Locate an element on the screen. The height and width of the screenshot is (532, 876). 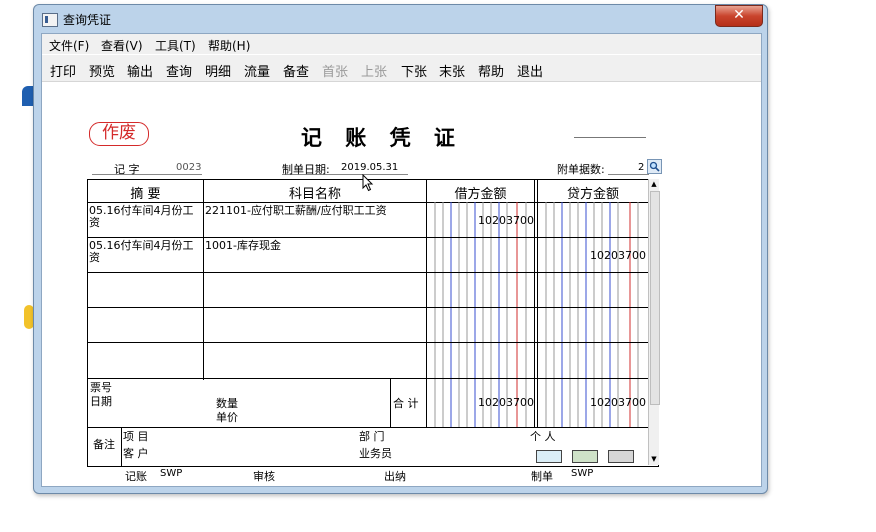
query-button: 查询 is located at coordinates (179, 70).